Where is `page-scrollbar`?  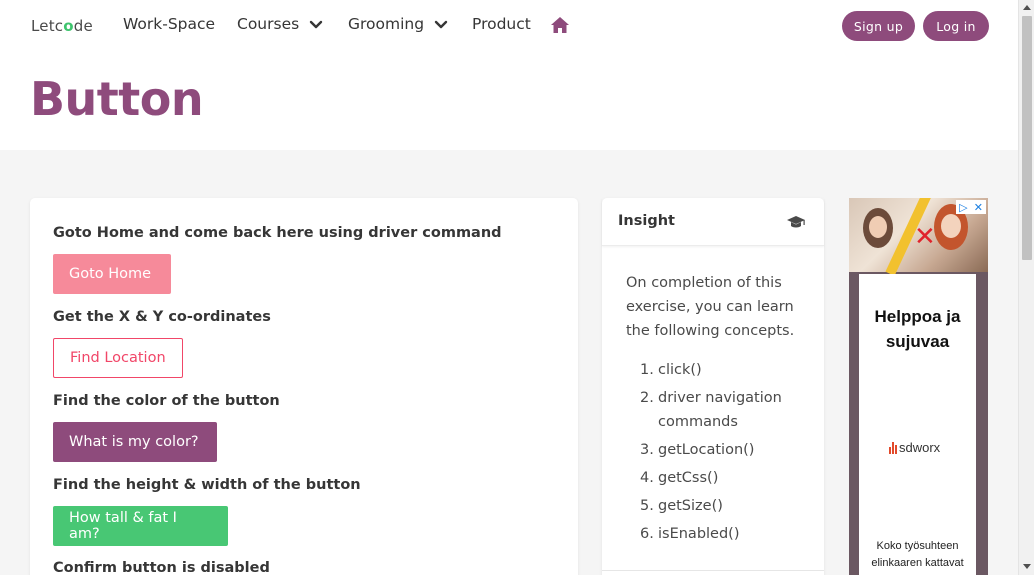
page-scrollbar is located at coordinates (1026, 287).